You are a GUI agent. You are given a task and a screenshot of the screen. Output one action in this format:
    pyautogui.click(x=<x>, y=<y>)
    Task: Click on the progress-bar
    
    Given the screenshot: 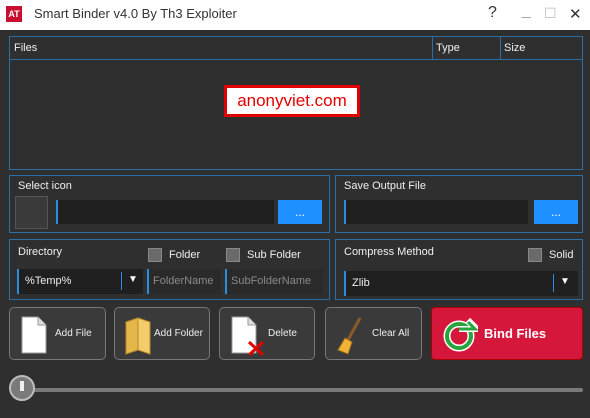 What is the action you would take?
    pyautogui.click(x=296, y=390)
    